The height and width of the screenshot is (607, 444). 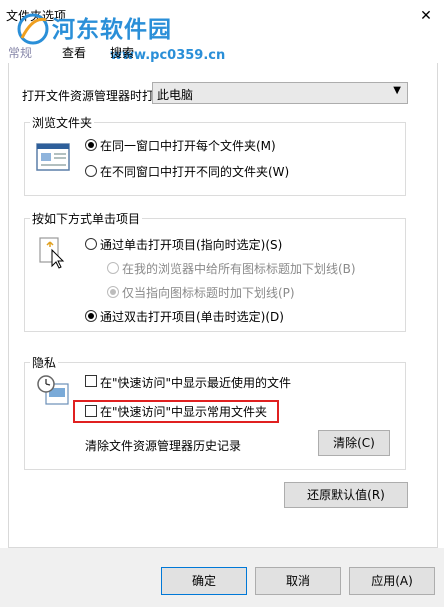 I want to click on cancel-button: 取消, so click(x=298, y=581).